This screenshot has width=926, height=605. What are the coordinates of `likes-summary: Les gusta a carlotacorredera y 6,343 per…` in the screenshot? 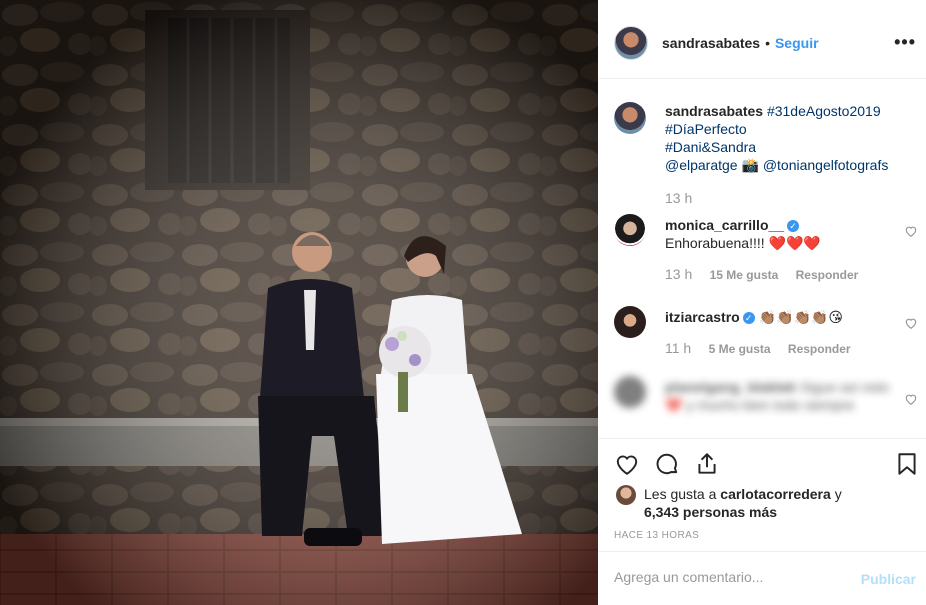 It's located at (729, 503).